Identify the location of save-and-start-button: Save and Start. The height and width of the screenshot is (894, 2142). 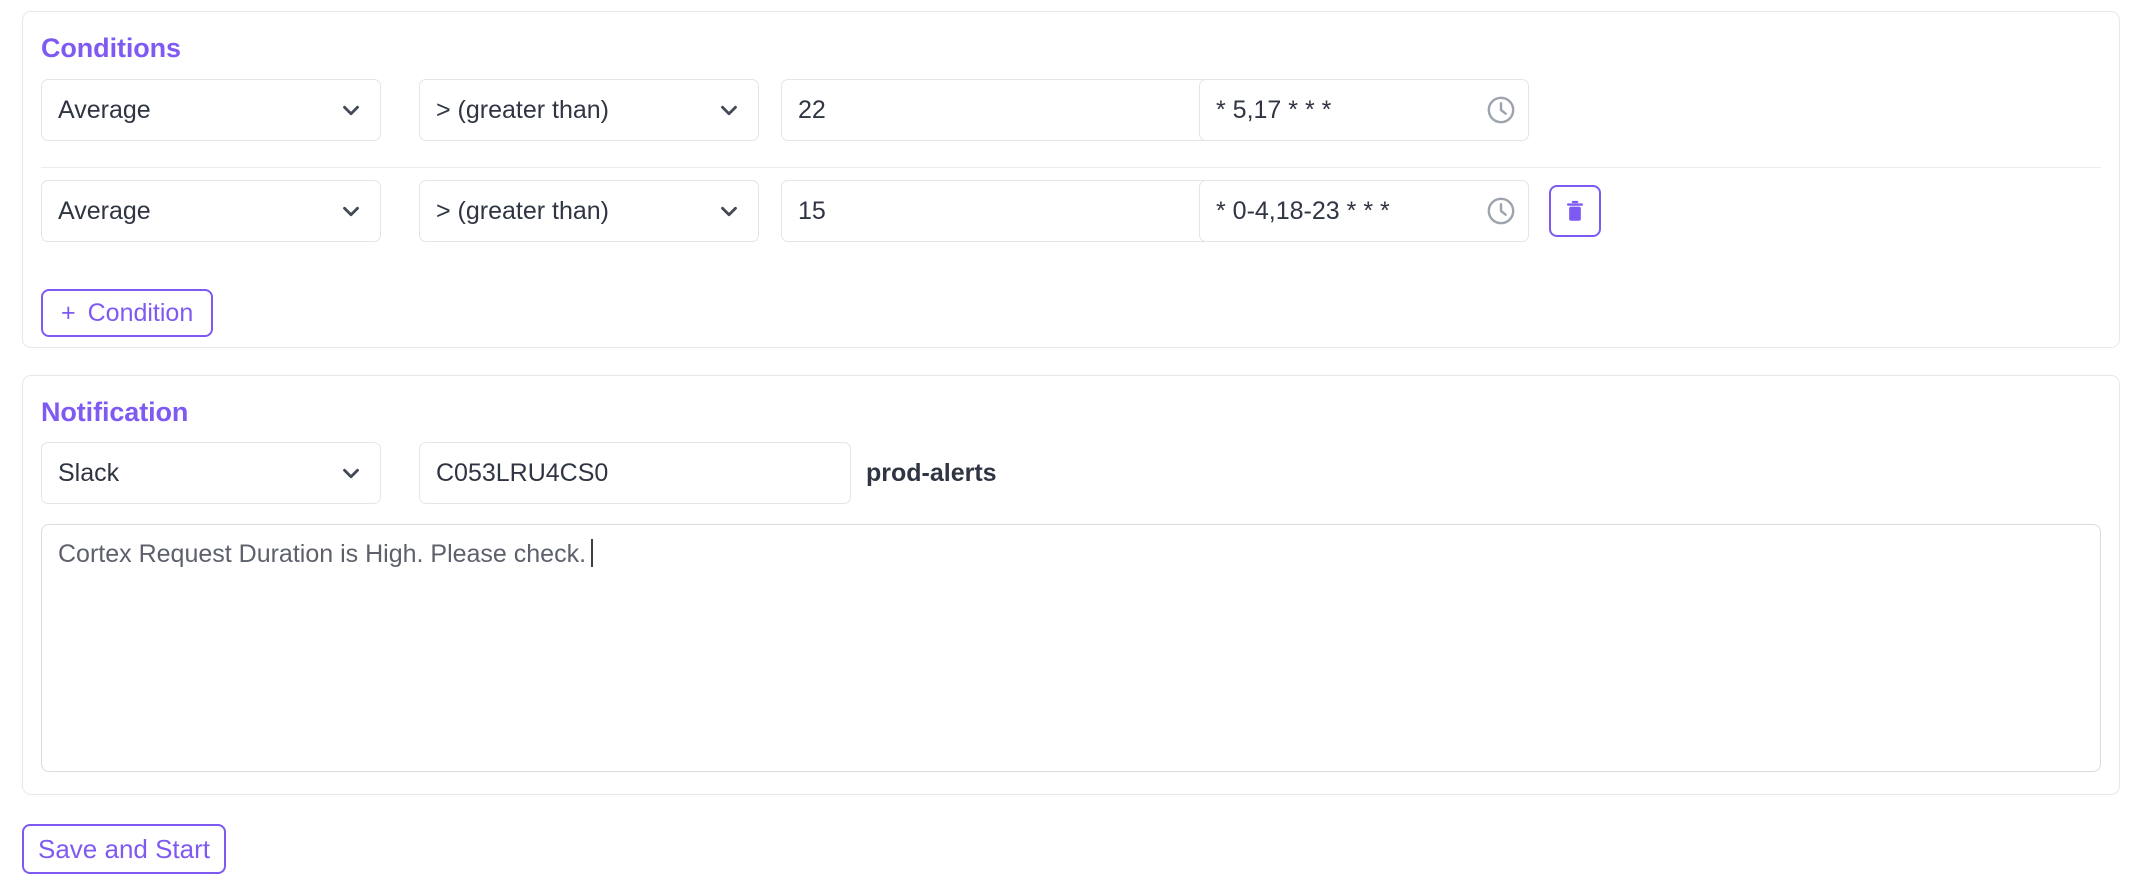
(124, 849).